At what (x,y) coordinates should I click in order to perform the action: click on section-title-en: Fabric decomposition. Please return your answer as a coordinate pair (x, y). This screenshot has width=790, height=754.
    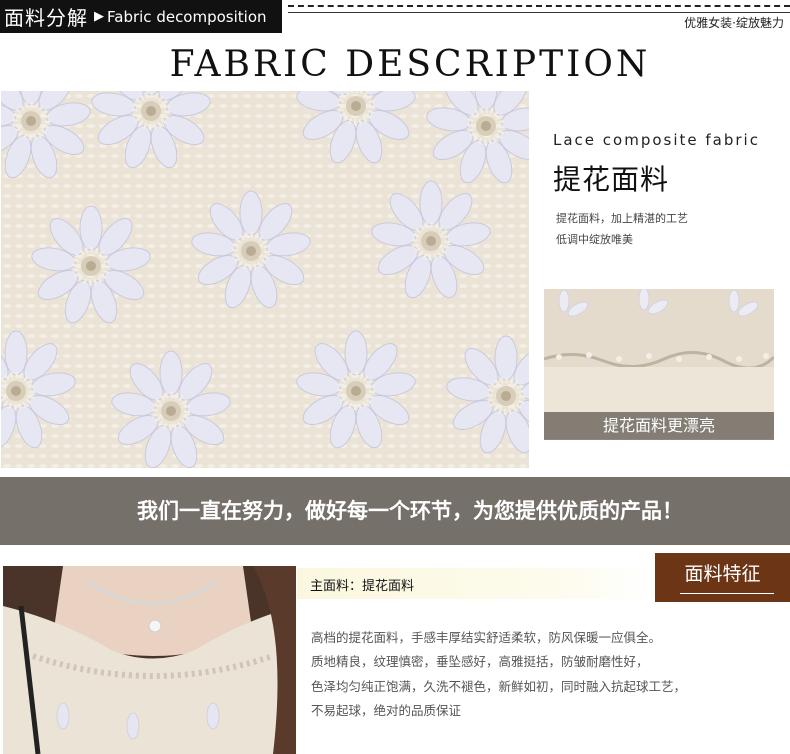
    Looking at the image, I should click on (187, 16).